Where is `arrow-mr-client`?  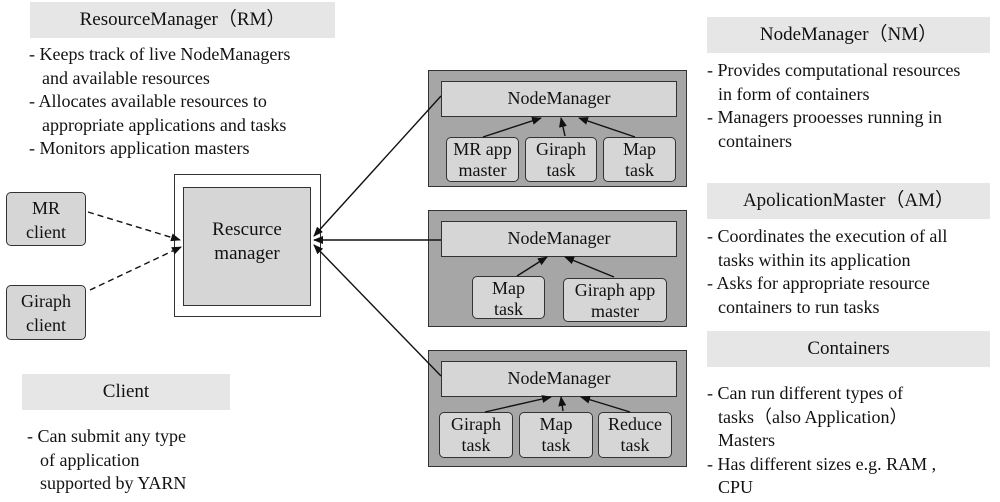
arrow-mr-client is located at coordinates (134, 226).